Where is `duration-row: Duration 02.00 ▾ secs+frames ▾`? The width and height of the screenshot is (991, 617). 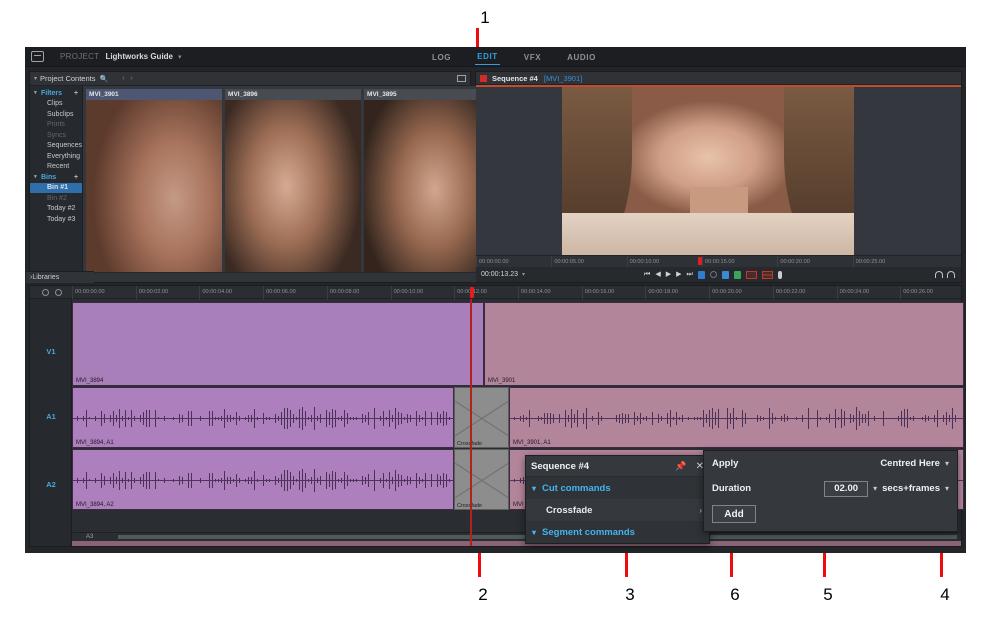 duration-row: Duration 02.00 ▾ secs+frames ▾ is located at coordinates (830, 488).